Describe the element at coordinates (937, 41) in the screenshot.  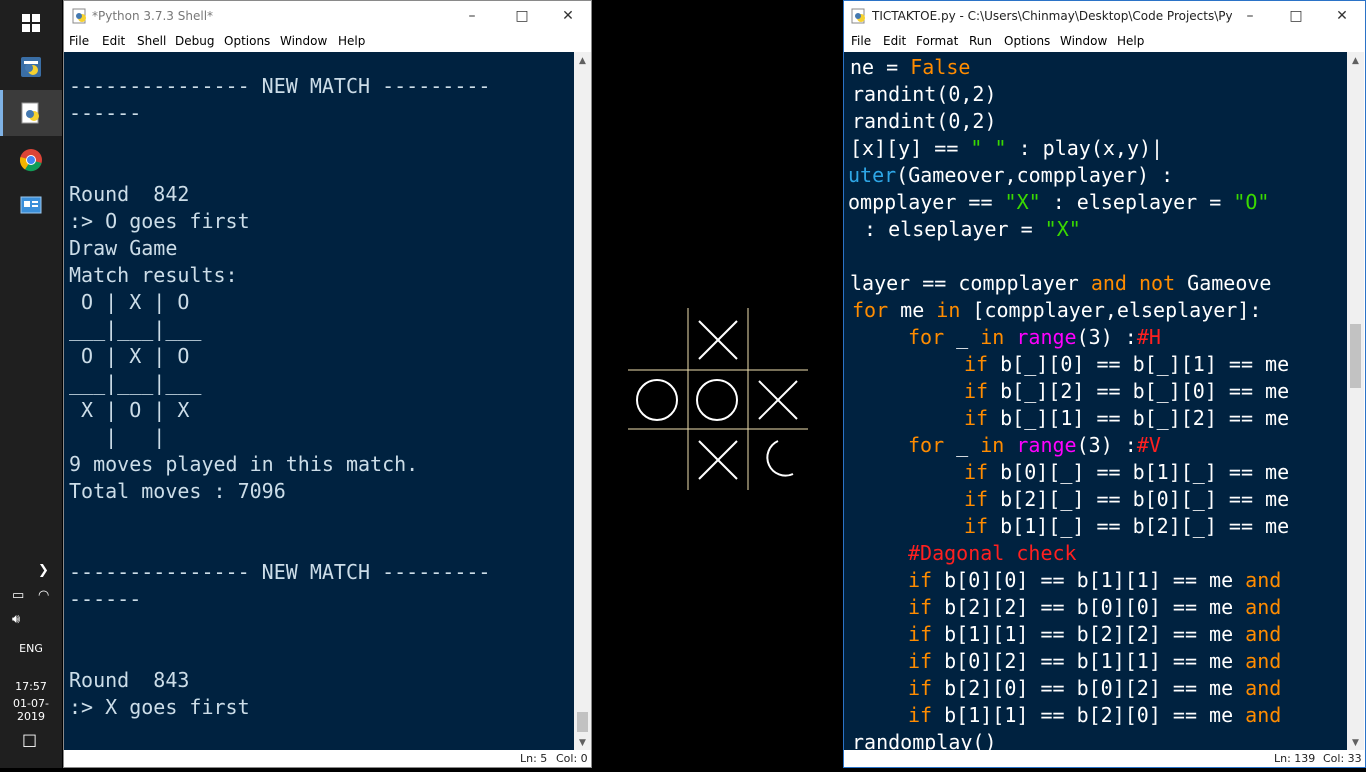
I see `menu-format: Format` at that location.